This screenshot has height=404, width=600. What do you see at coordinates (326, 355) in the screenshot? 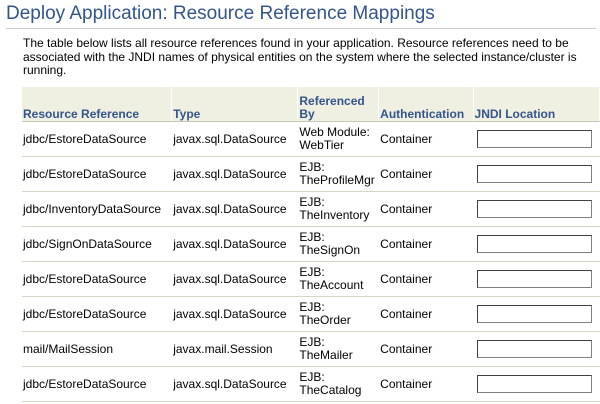
I see `referenced-by-name: TheMailer` at bounding box center [326, 355].